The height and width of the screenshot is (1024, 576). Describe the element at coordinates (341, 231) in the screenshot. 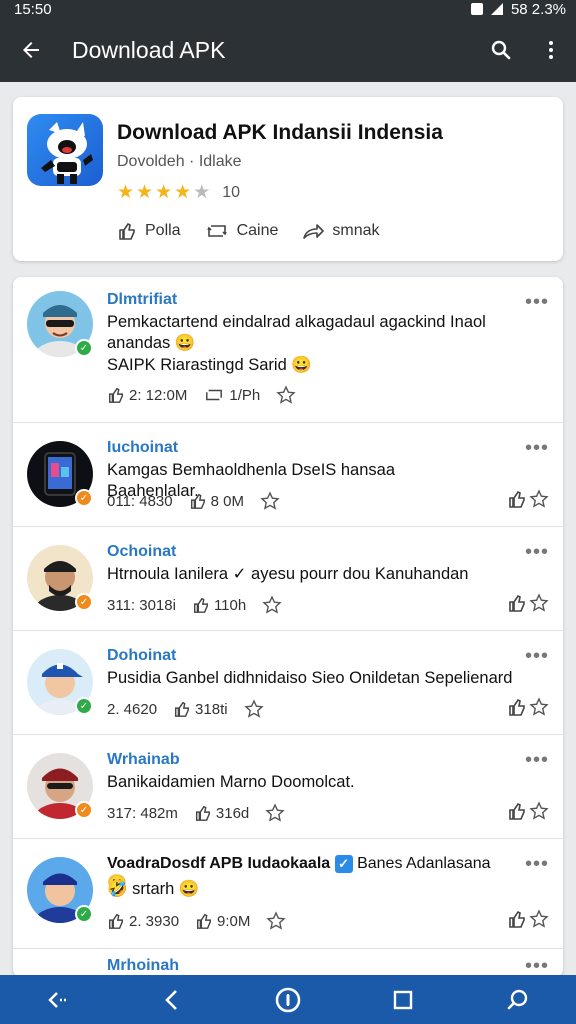

I see `share-button: smnak` at that location.